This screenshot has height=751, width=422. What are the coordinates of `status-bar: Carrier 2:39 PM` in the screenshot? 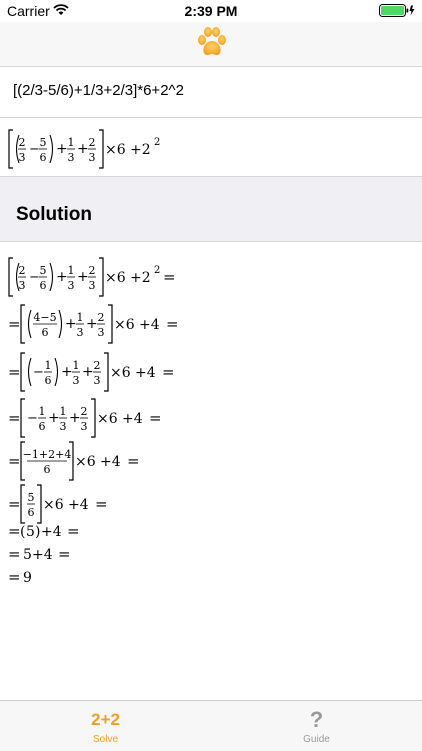 It's located at (211, 11).